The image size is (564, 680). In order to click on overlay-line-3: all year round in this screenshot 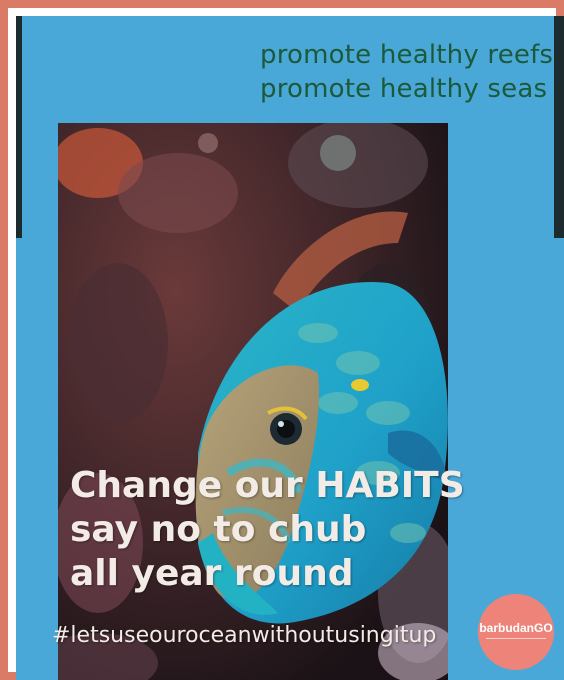, I will do `click(212, 573)`.